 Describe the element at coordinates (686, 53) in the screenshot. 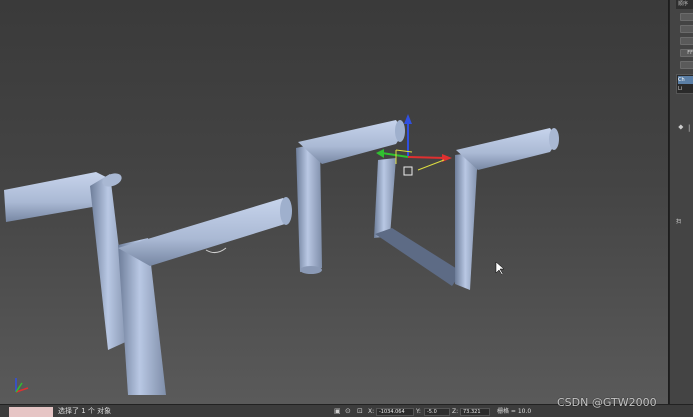

I see `panel-button-4: FF` at that location.